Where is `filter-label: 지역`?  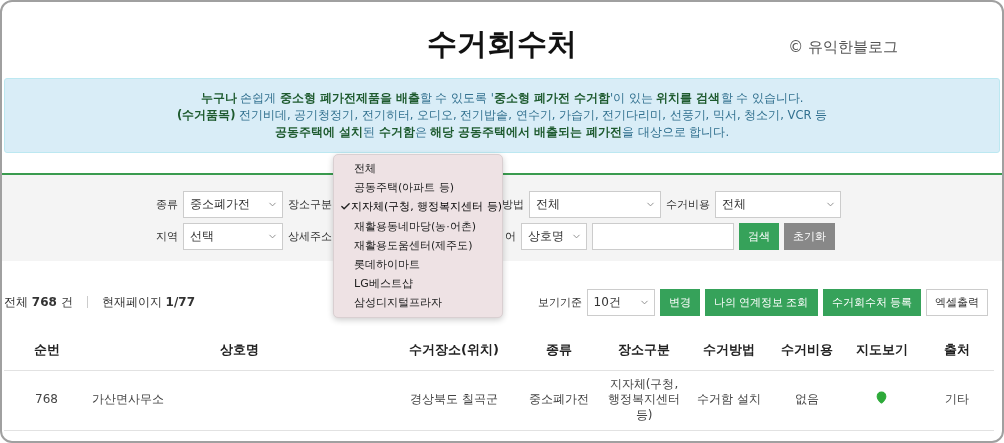 filter-label: 지역 is located at coordinates (167, 236).